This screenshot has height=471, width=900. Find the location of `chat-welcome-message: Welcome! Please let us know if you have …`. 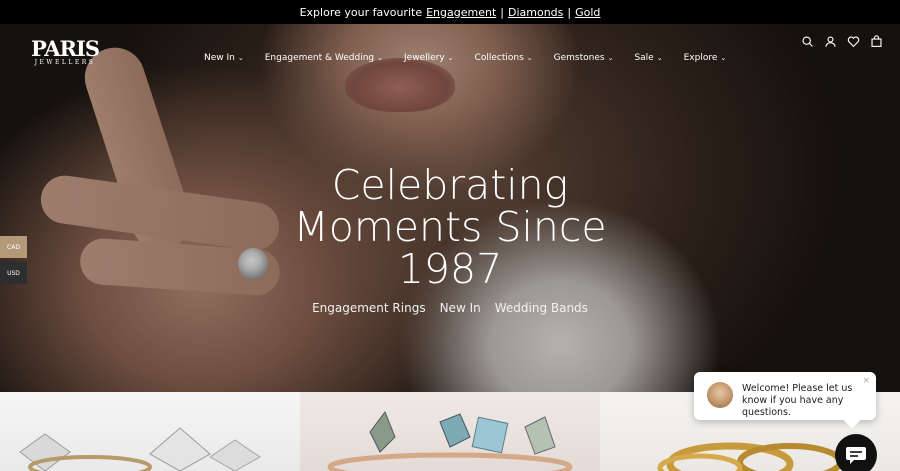

chat-welcome-message: Welcome! Please let us know if you have … is located at coordinates (797, 400).